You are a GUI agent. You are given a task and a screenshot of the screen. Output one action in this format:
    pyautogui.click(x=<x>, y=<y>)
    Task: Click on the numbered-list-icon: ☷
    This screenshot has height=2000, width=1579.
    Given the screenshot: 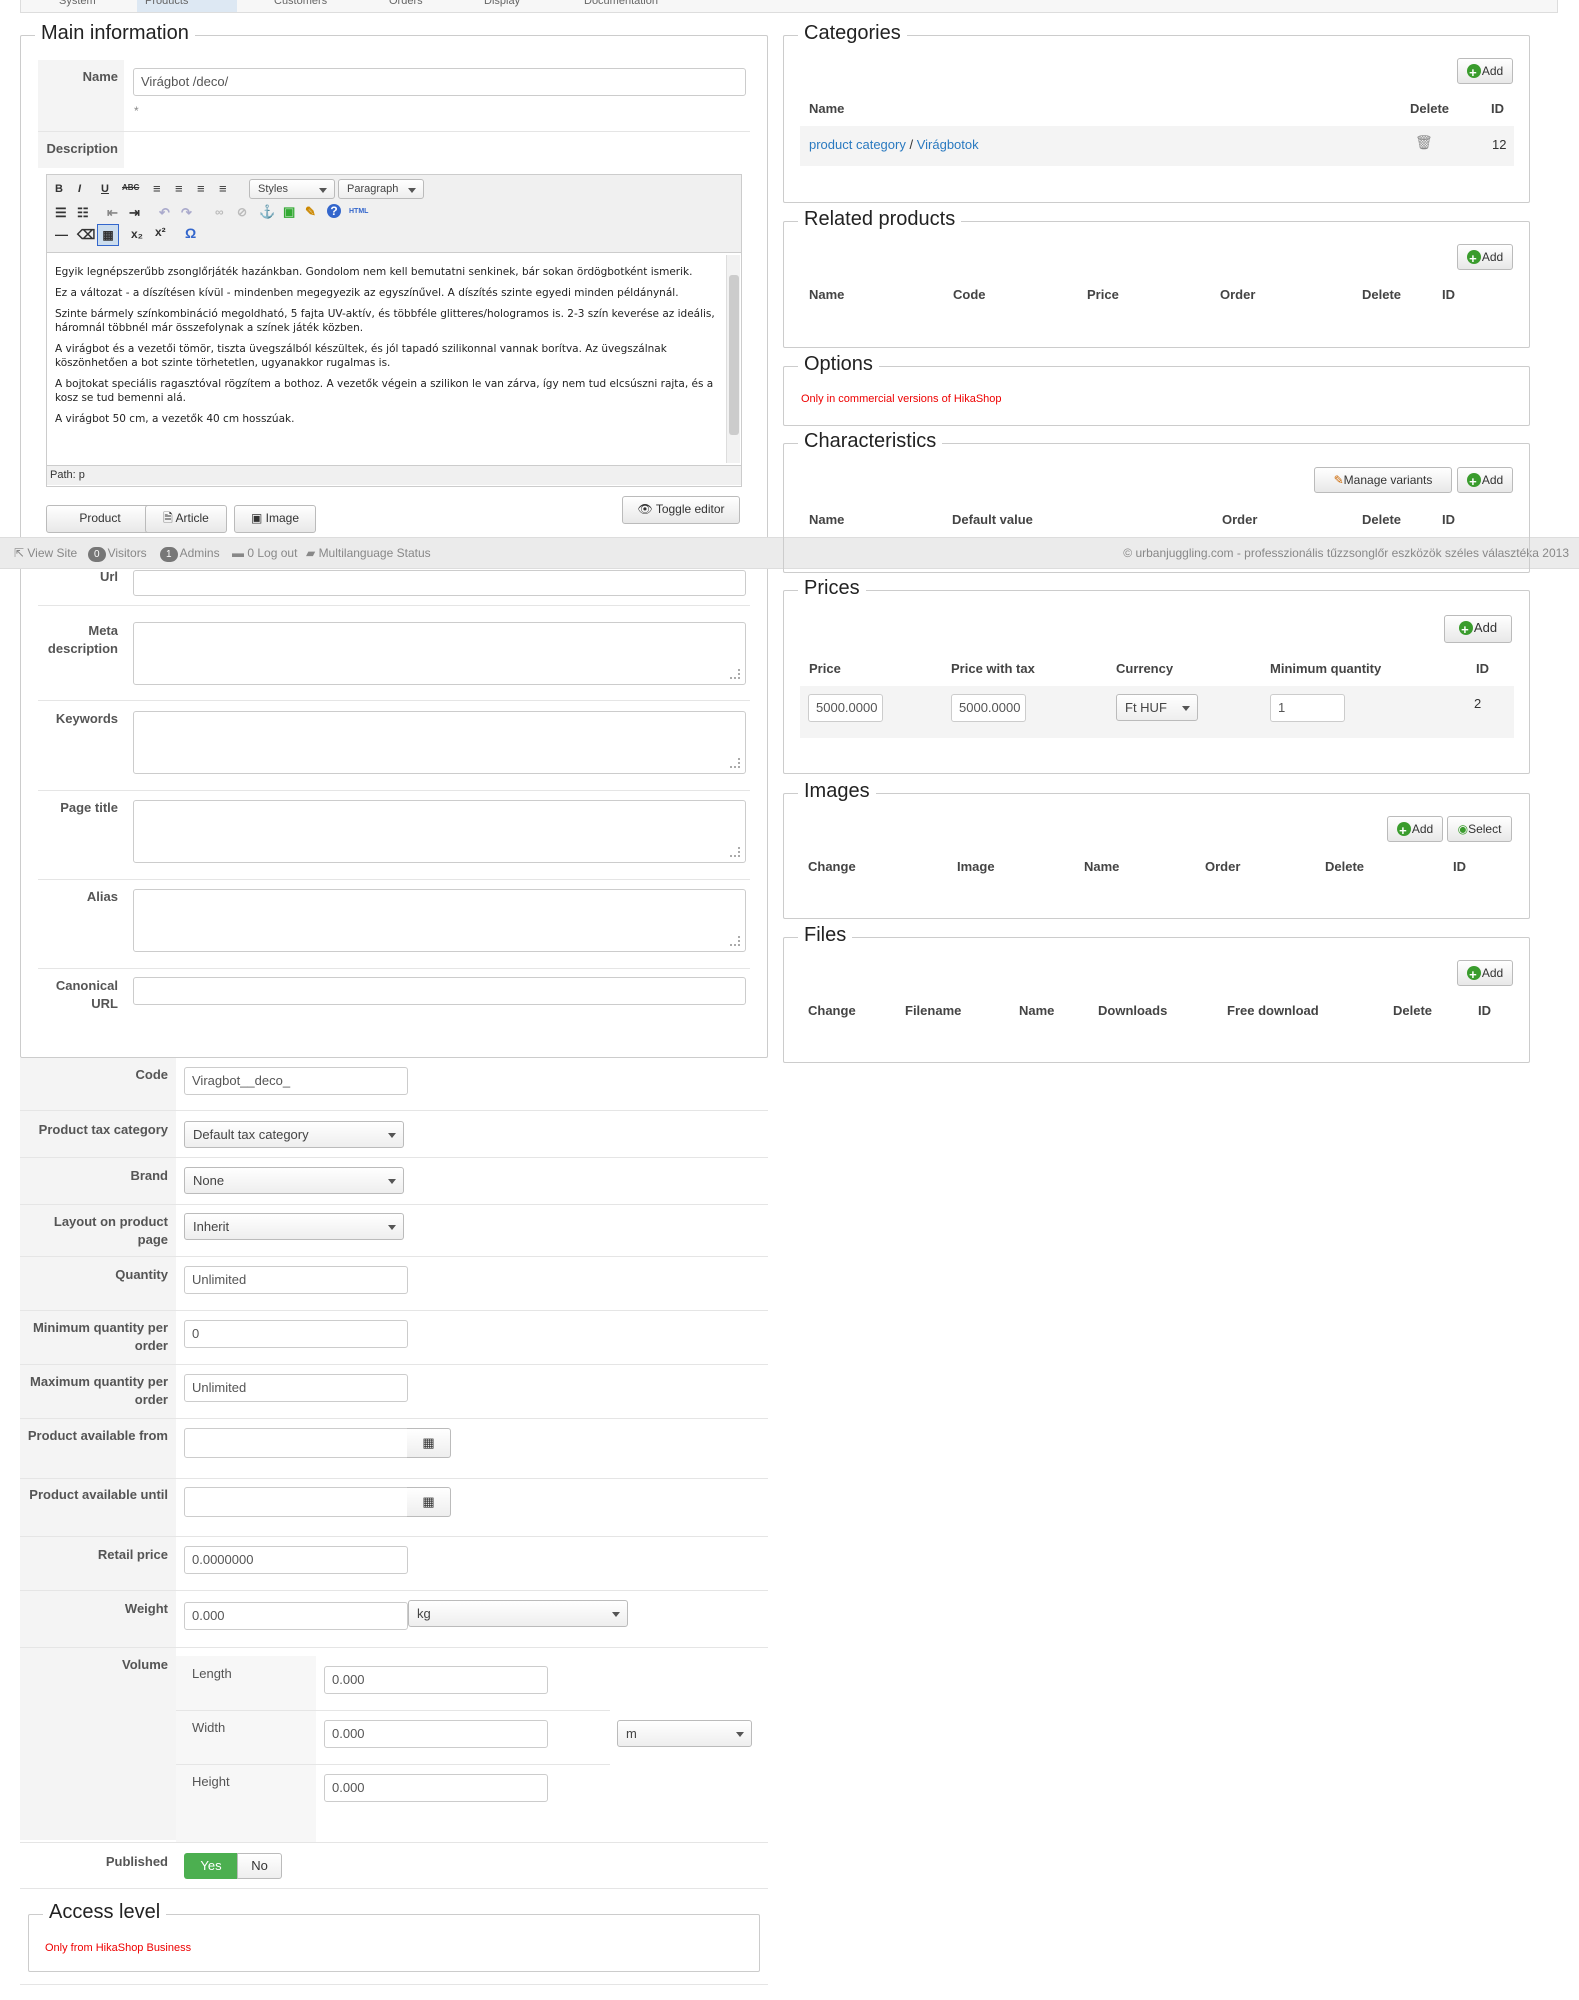 What is the action you would take?
    pyautogui.click(x=83, y=213)
    